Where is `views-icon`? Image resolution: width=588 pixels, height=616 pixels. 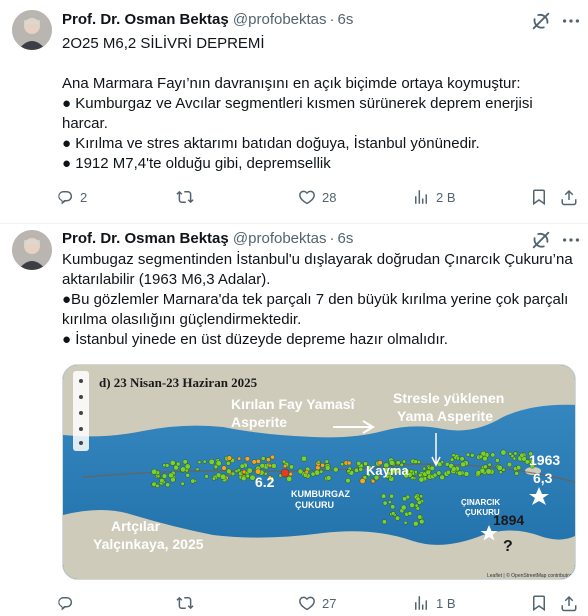 views-icon is located at coordinates (421, 197).